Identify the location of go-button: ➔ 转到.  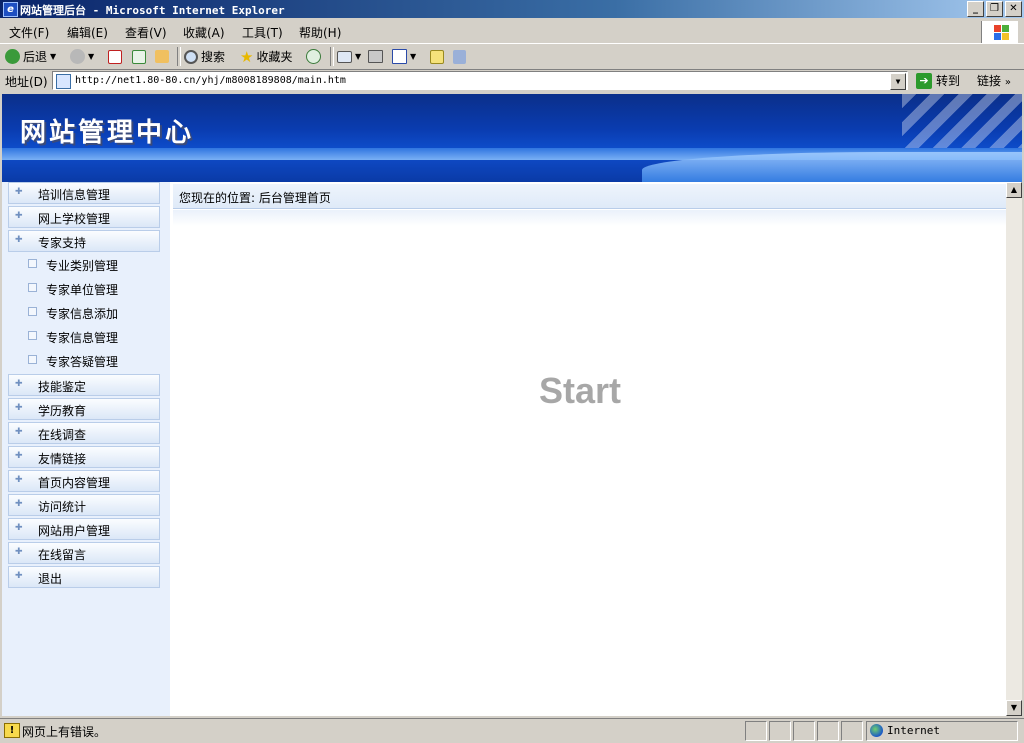
(938, 80).